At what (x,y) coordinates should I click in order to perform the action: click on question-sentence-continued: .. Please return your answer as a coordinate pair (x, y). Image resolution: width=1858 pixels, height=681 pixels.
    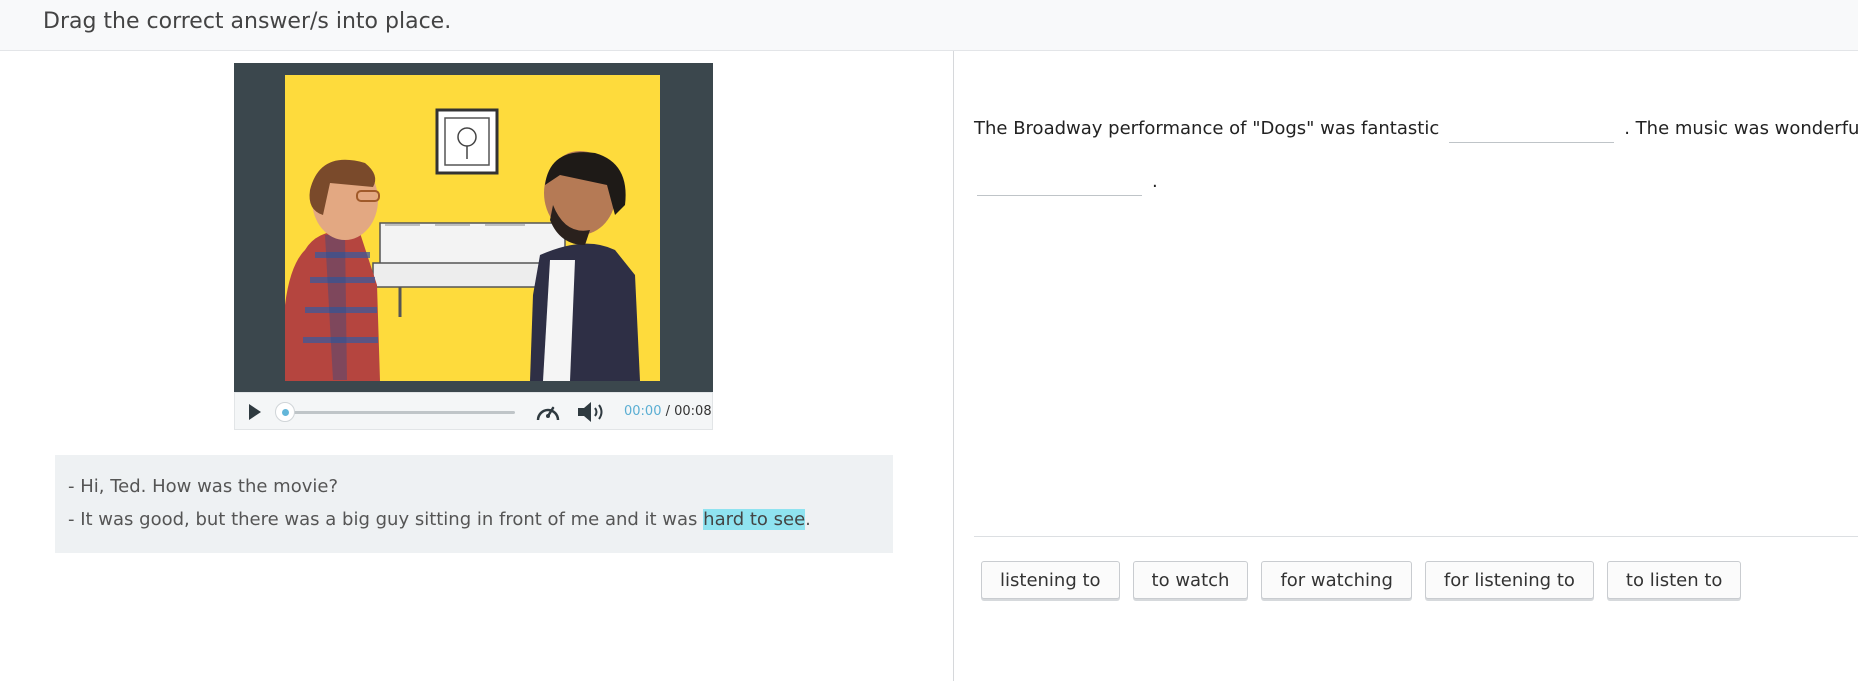
    Looking at the image, I should click on (1067, 183).